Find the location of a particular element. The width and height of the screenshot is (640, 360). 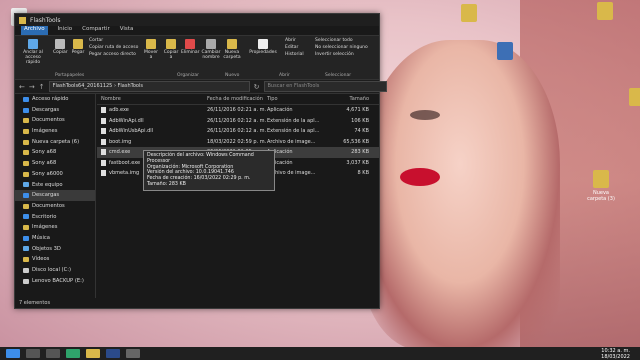

copy-button: Copiar is located at coordinates (60, 47).